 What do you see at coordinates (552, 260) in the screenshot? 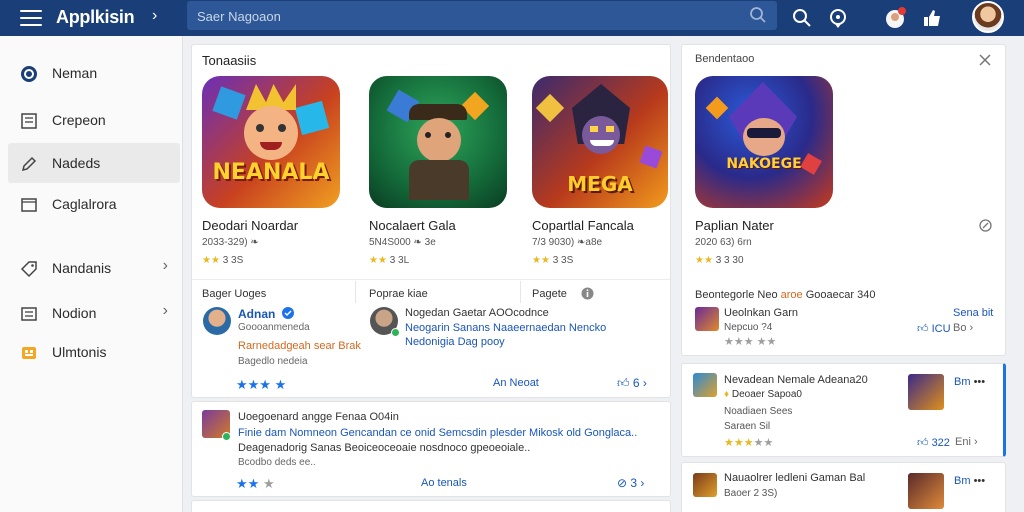
I see `game-rating-3: ★★ 3 3S` at bounding box center [552, 260].